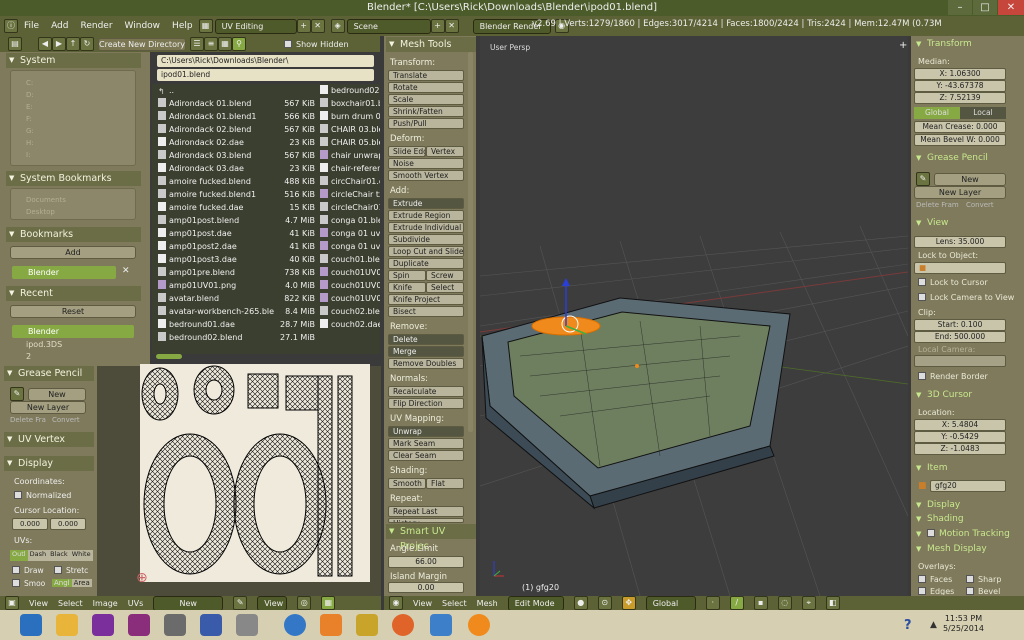  What do you see at coordinates (479, 625) in the screenshot?
I see `blender-taskbar-icon` at bounding box center [479, 625].